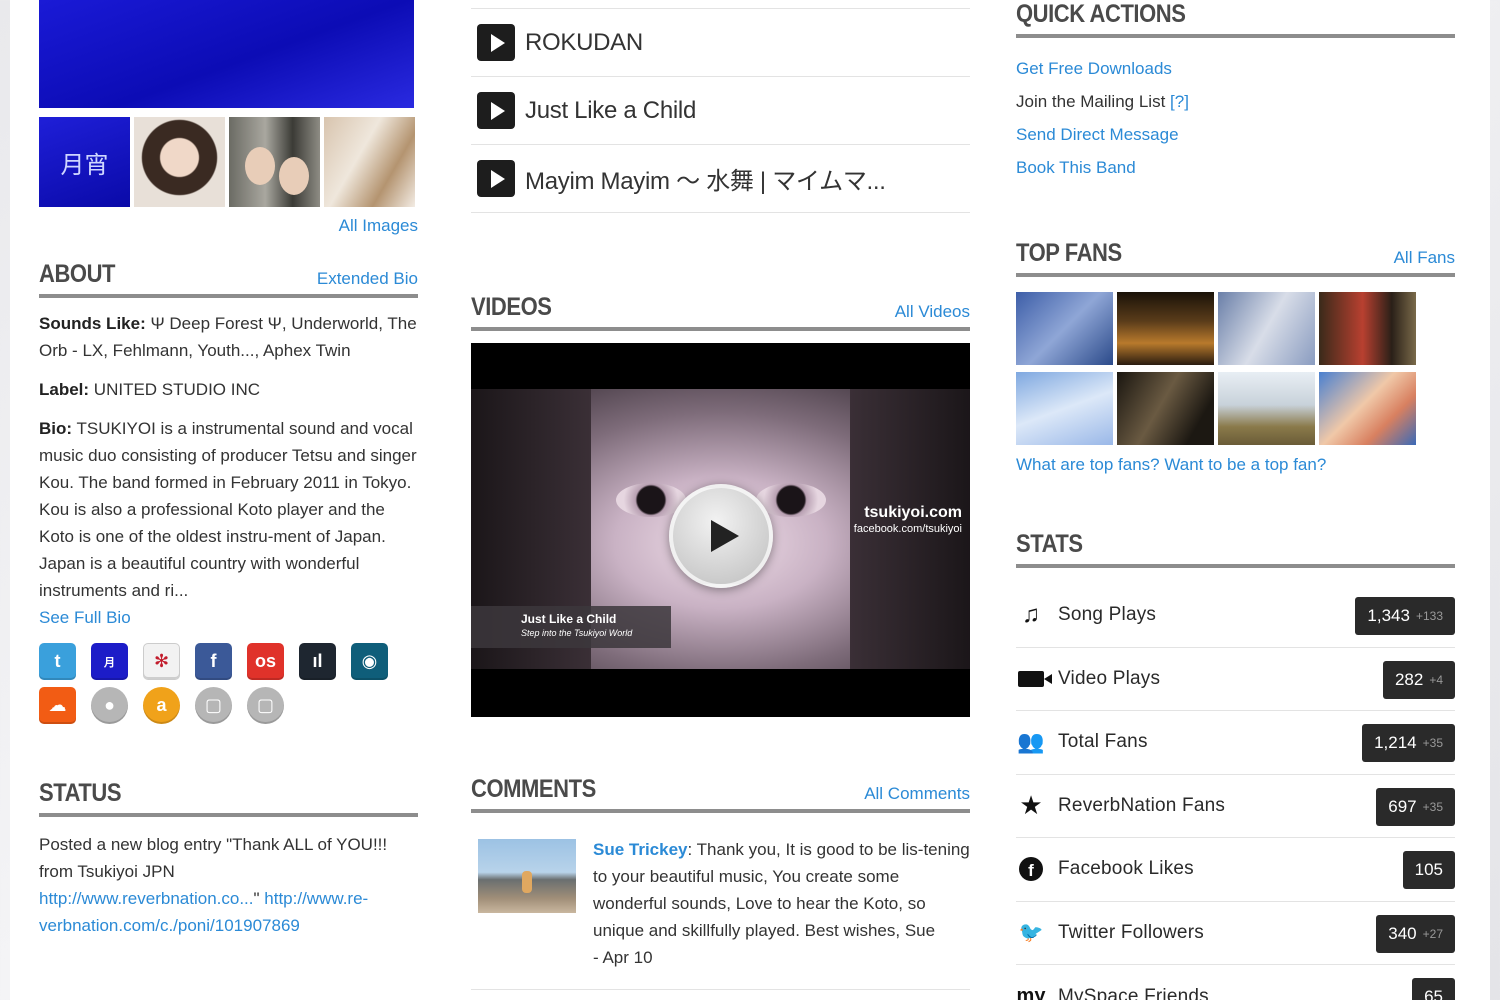 This screenshot has height=1000, width=1500. What do you see at coordinates (265, 661) in the screenshot?
I see `lastfm-icon: os` at bounding box center [265, 661].